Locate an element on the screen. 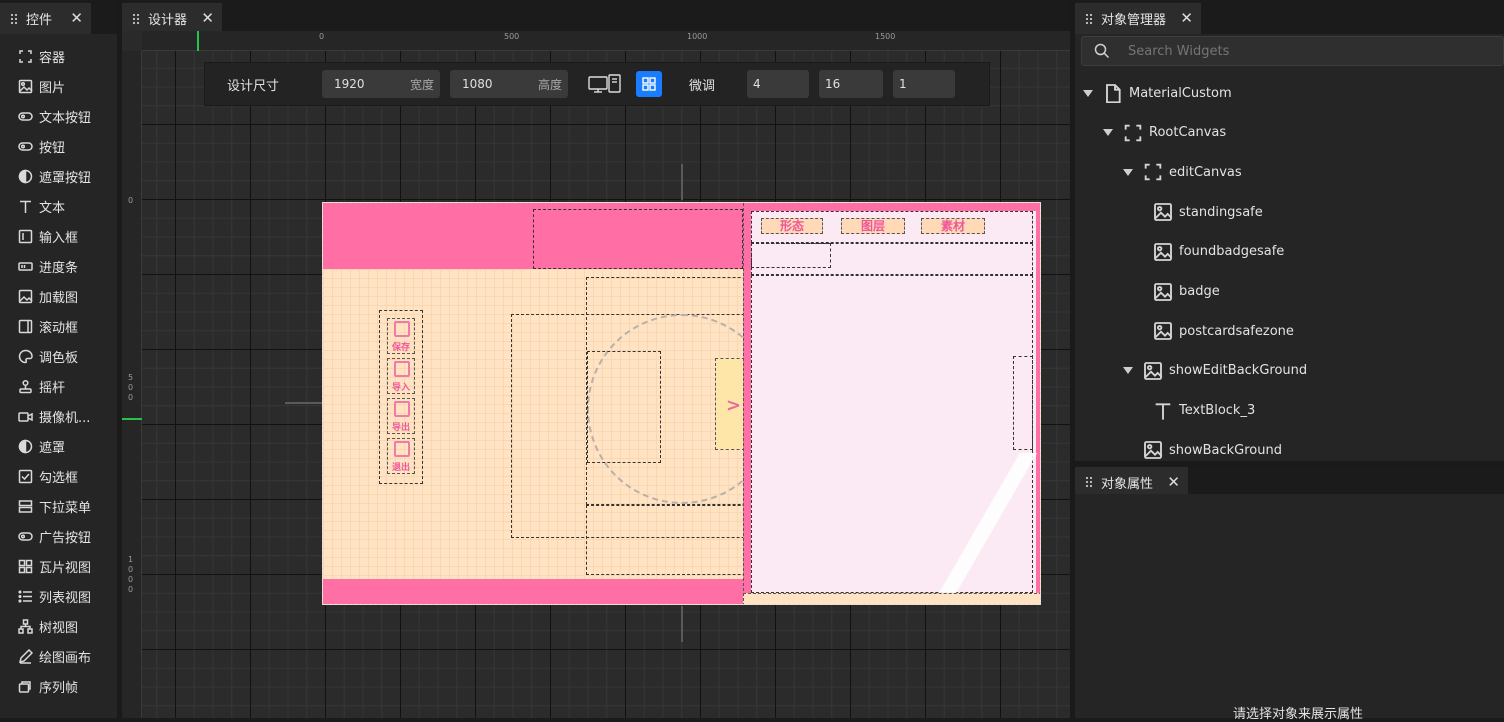  side-button: 导出 is located at coordinates (401, 416).